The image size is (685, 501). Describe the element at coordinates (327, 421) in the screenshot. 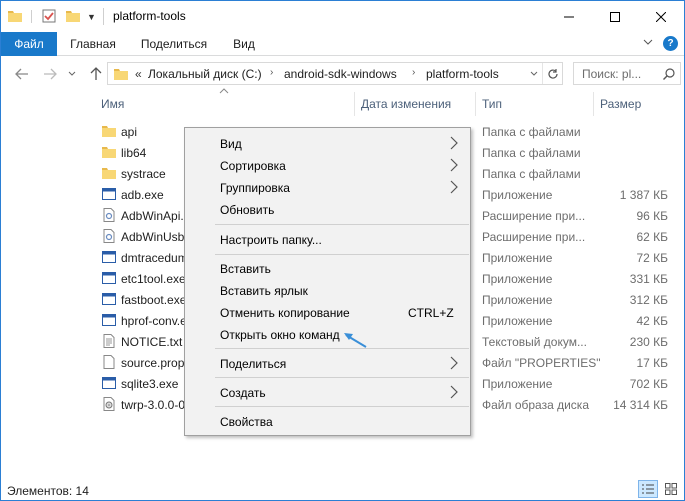

I see `menu-item-properties: Свойства` at that location.